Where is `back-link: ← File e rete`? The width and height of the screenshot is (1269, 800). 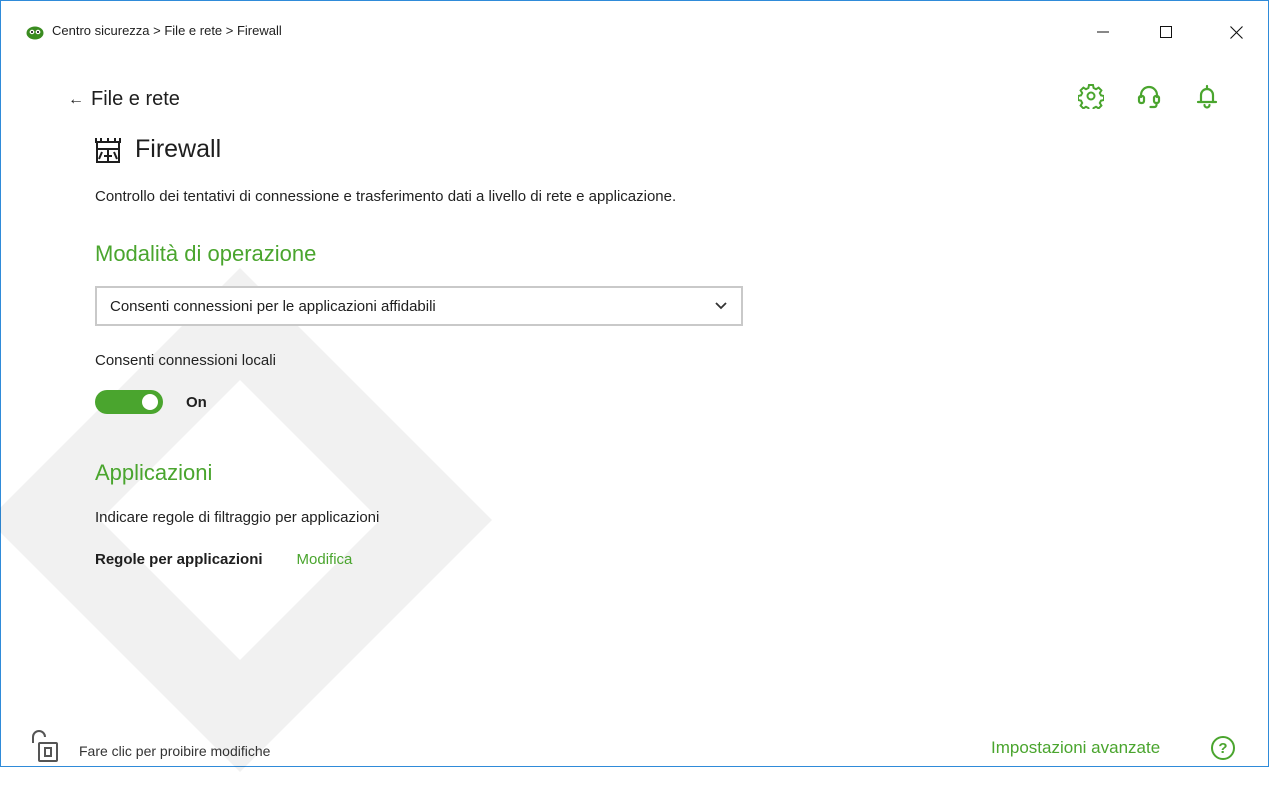 back-link: ← File e rete is located at coordinates (124, 99).